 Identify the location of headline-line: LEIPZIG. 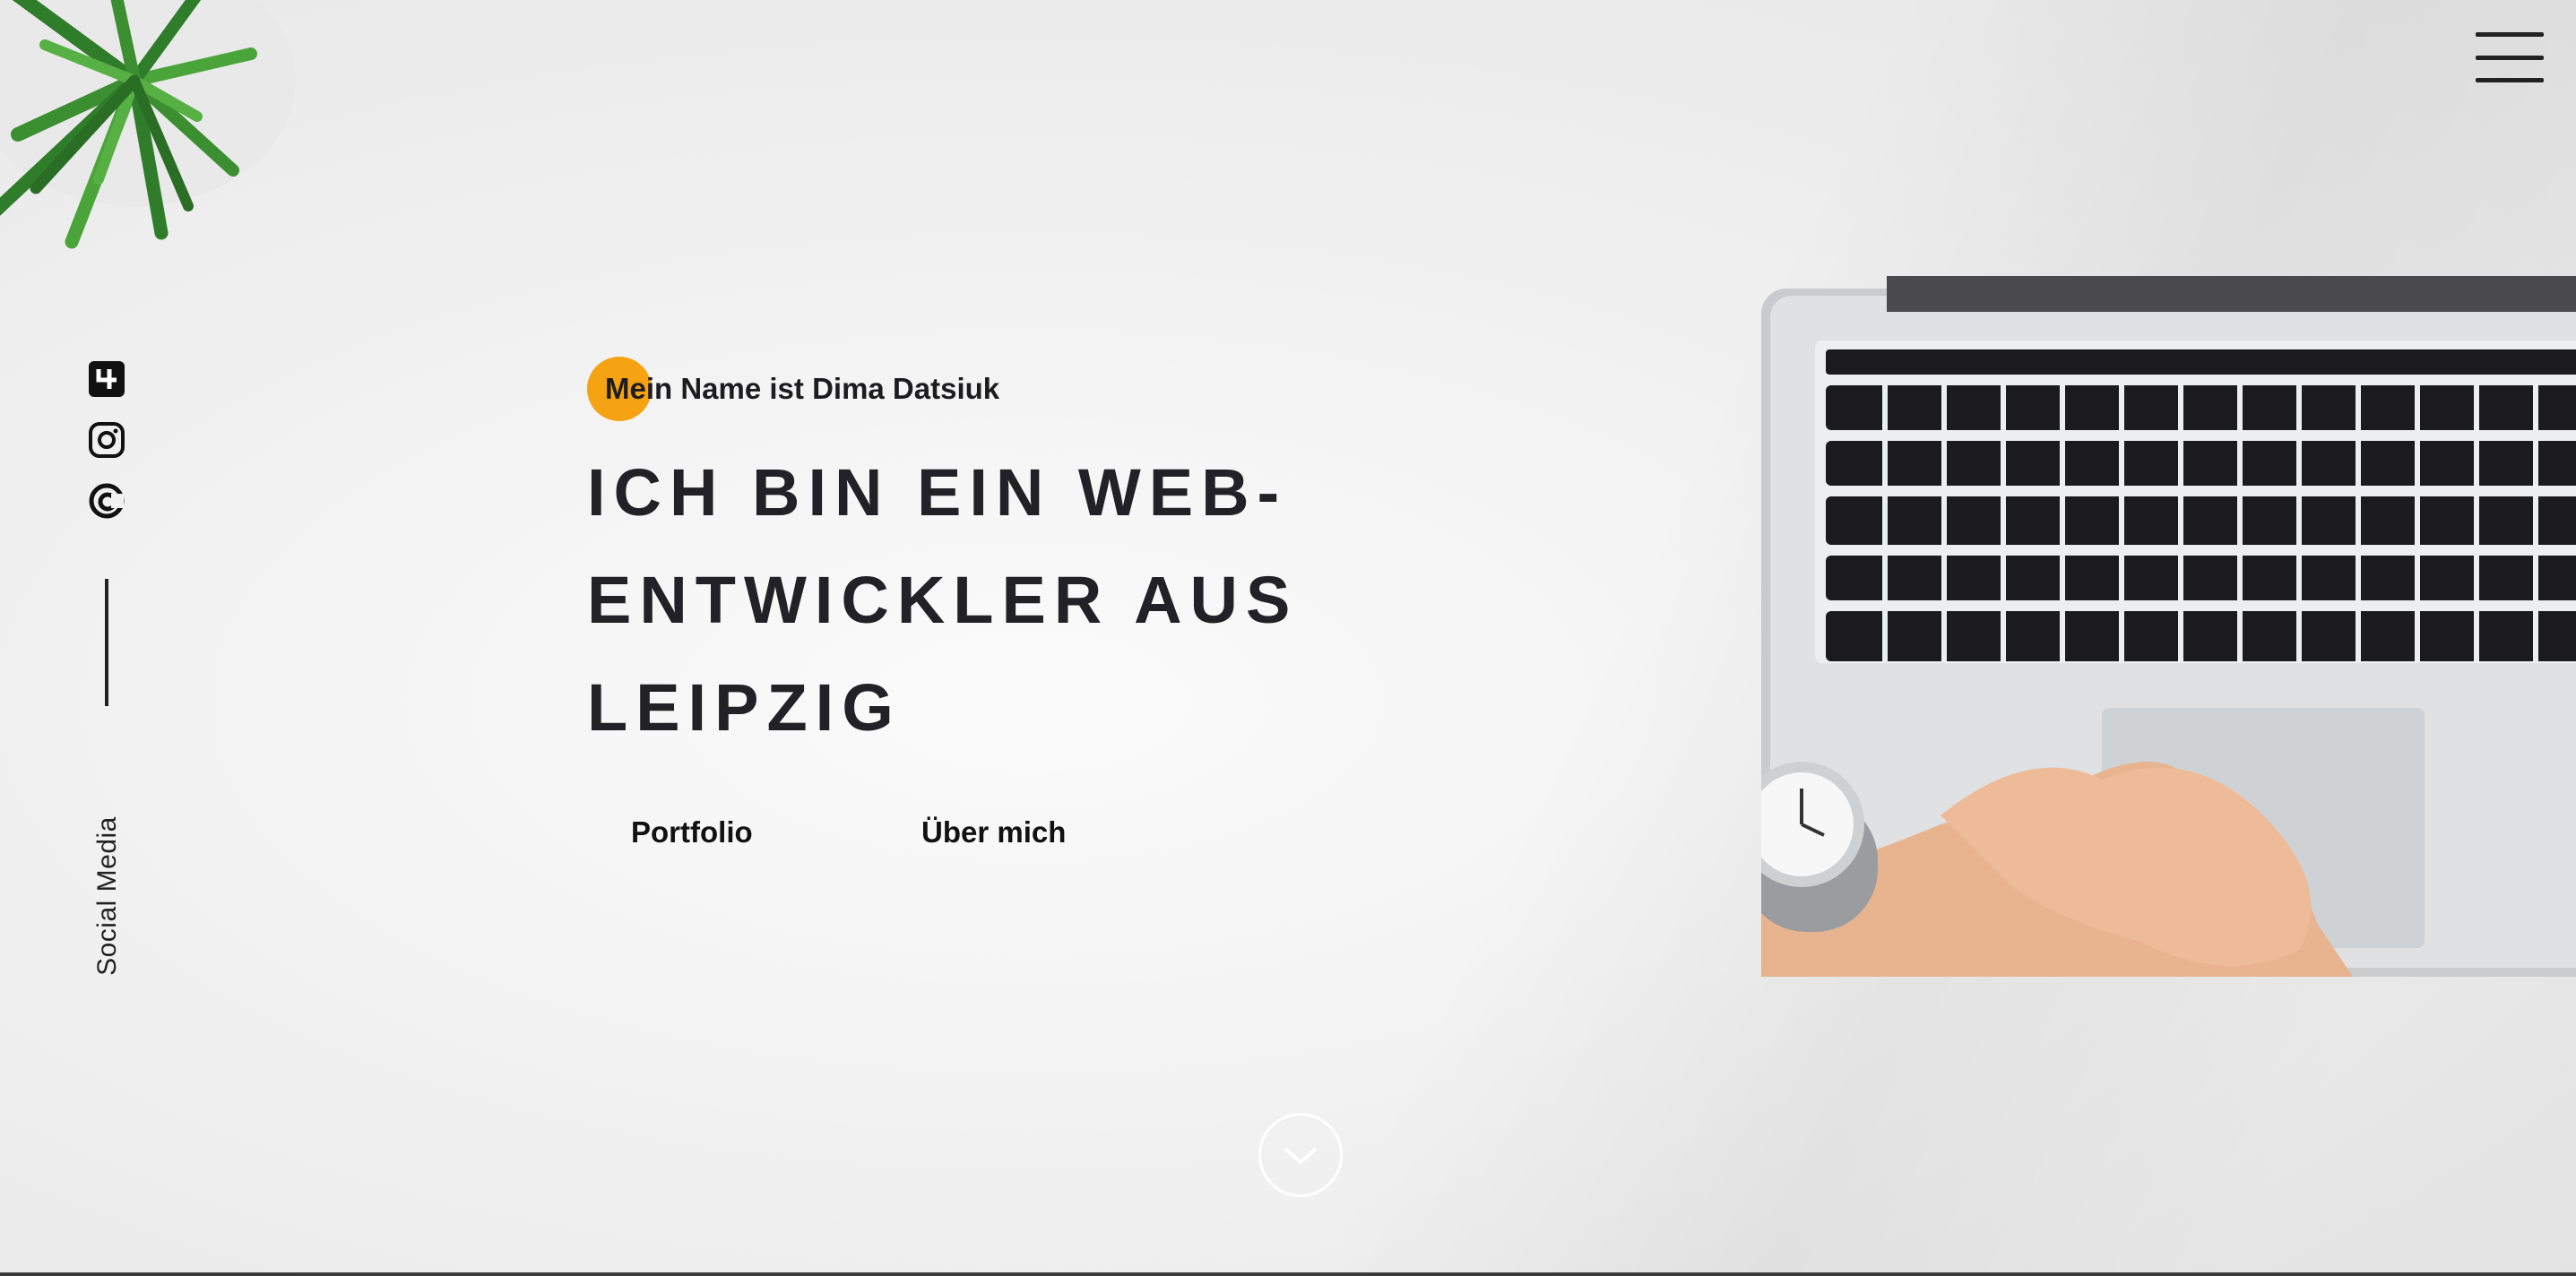
(744, 707).